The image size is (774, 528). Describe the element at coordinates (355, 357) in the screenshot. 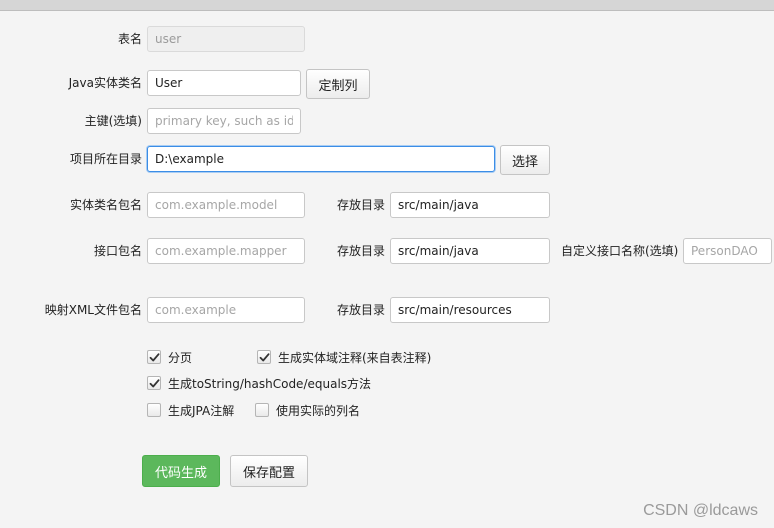

I see `option-label: 生成实体域注释(来自表注释)` at that location.